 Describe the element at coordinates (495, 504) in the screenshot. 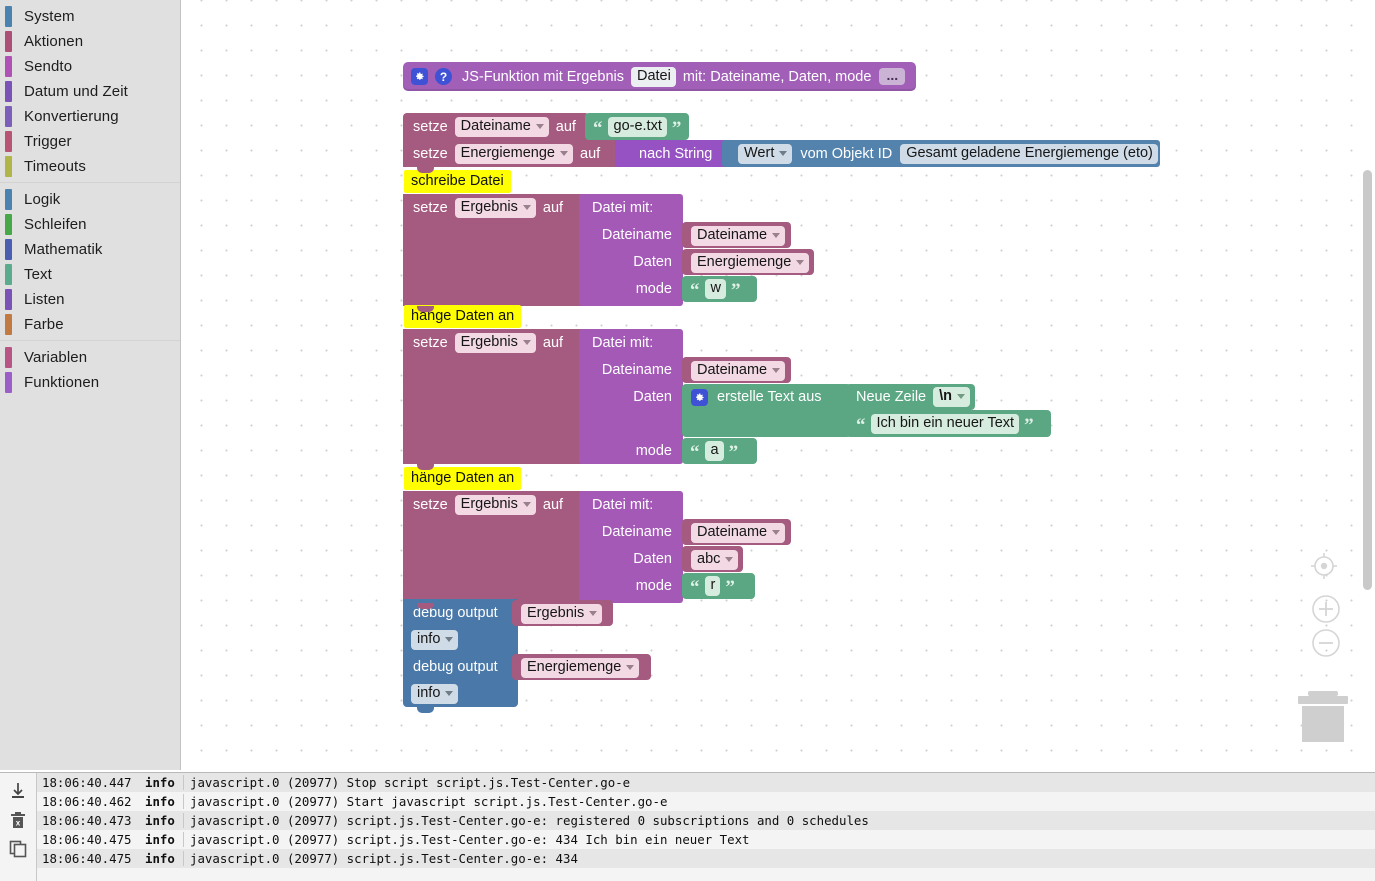

I see `variable-dropdown-ergebnis-3: Ergebnis` at that location.